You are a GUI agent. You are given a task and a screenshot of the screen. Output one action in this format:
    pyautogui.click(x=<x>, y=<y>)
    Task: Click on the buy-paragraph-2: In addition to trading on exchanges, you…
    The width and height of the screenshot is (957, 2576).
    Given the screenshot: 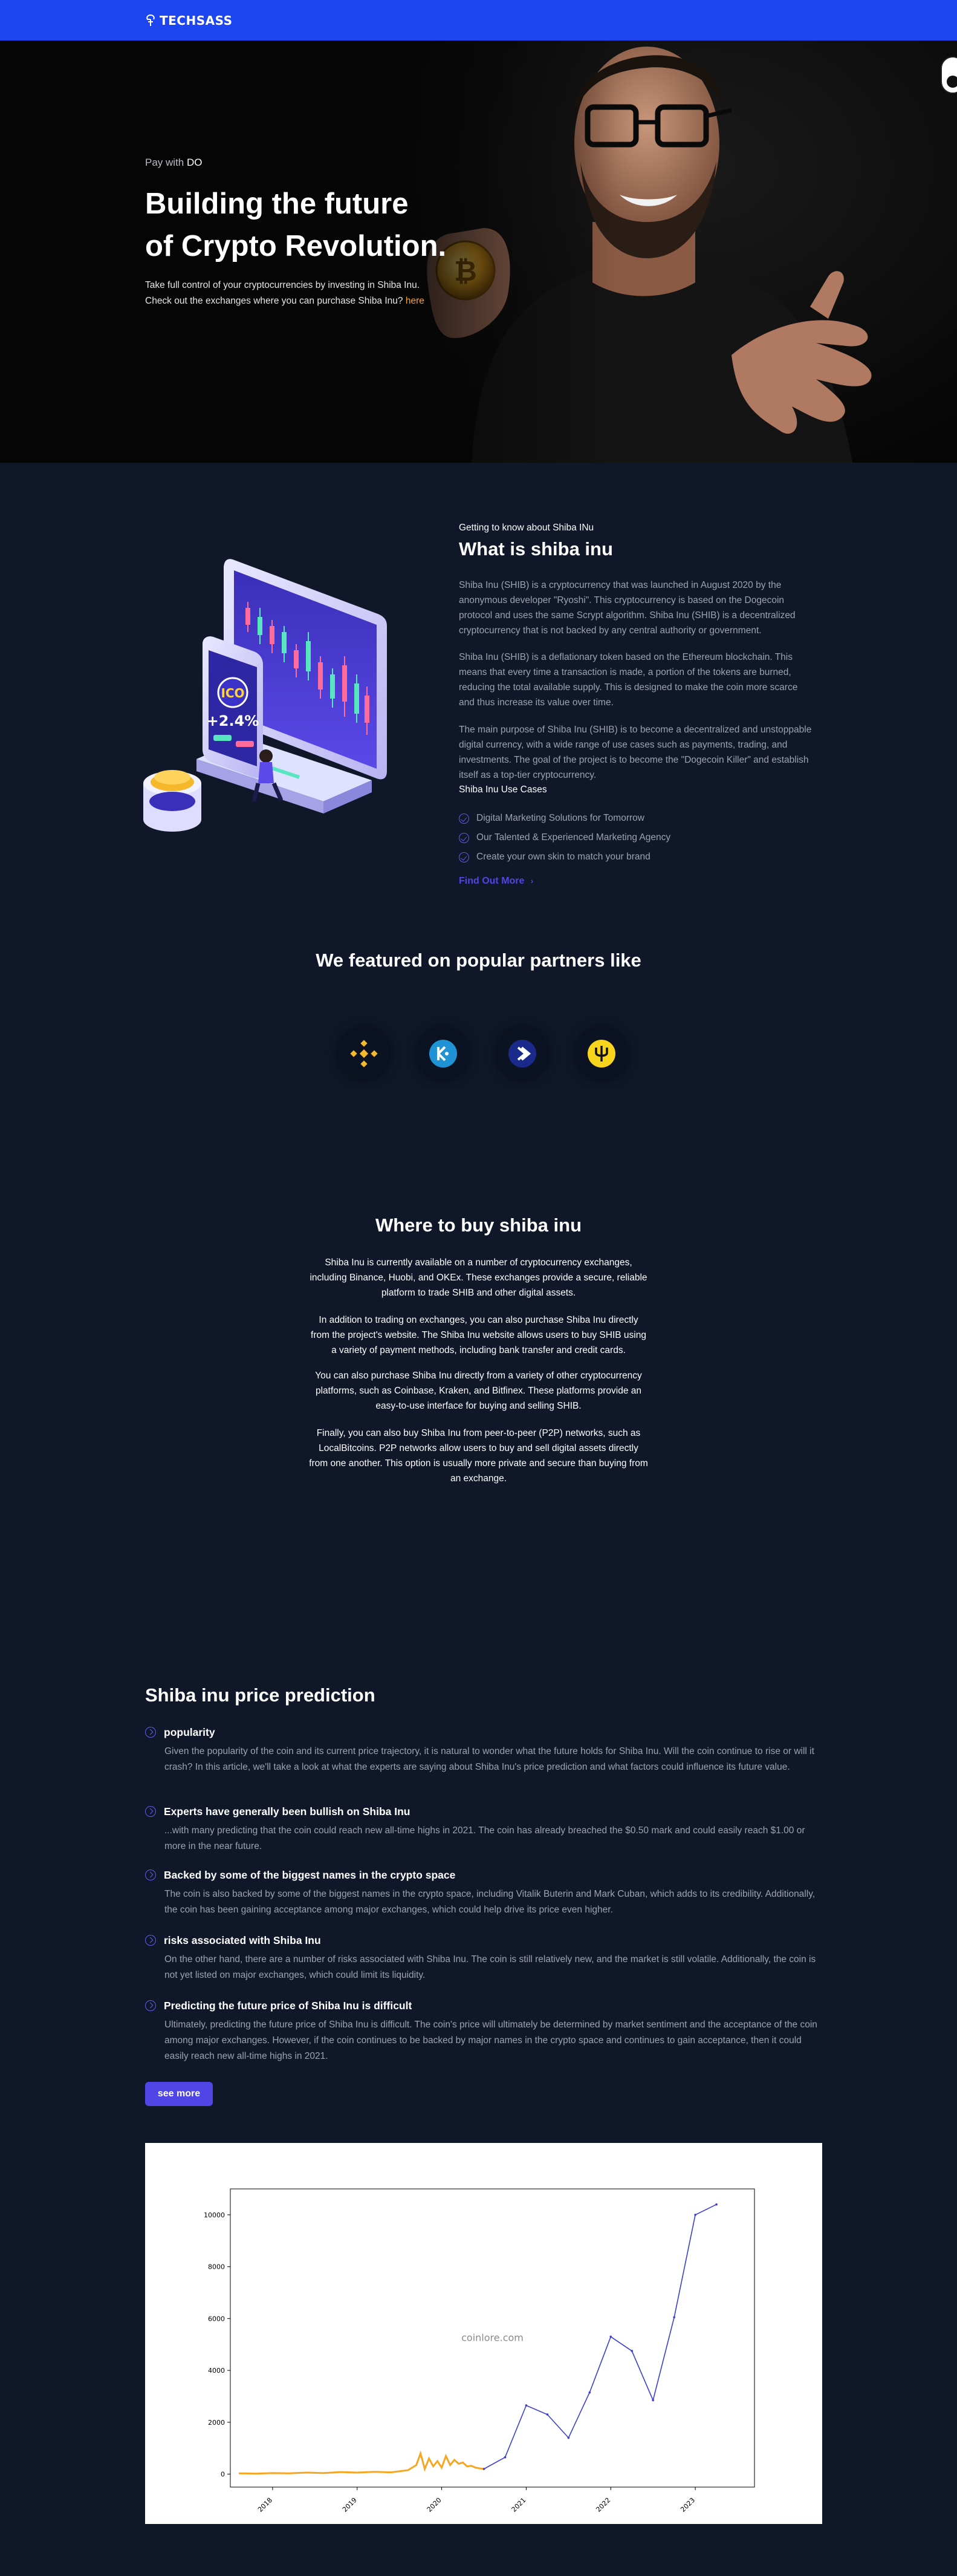 What is the action you would take?
    pyautogui.click(x=478, y=1335)
    